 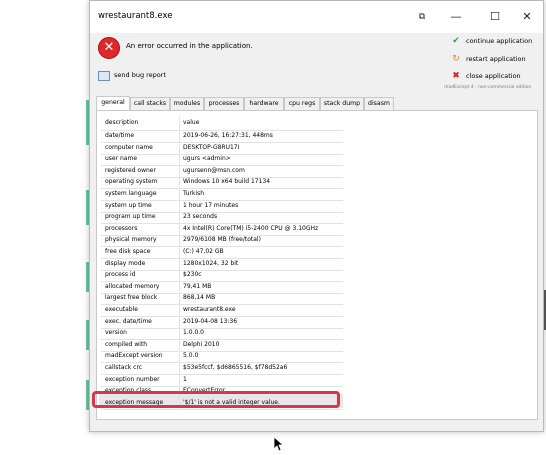 I want to click on tab-general: general, so click(x=113, y=103).